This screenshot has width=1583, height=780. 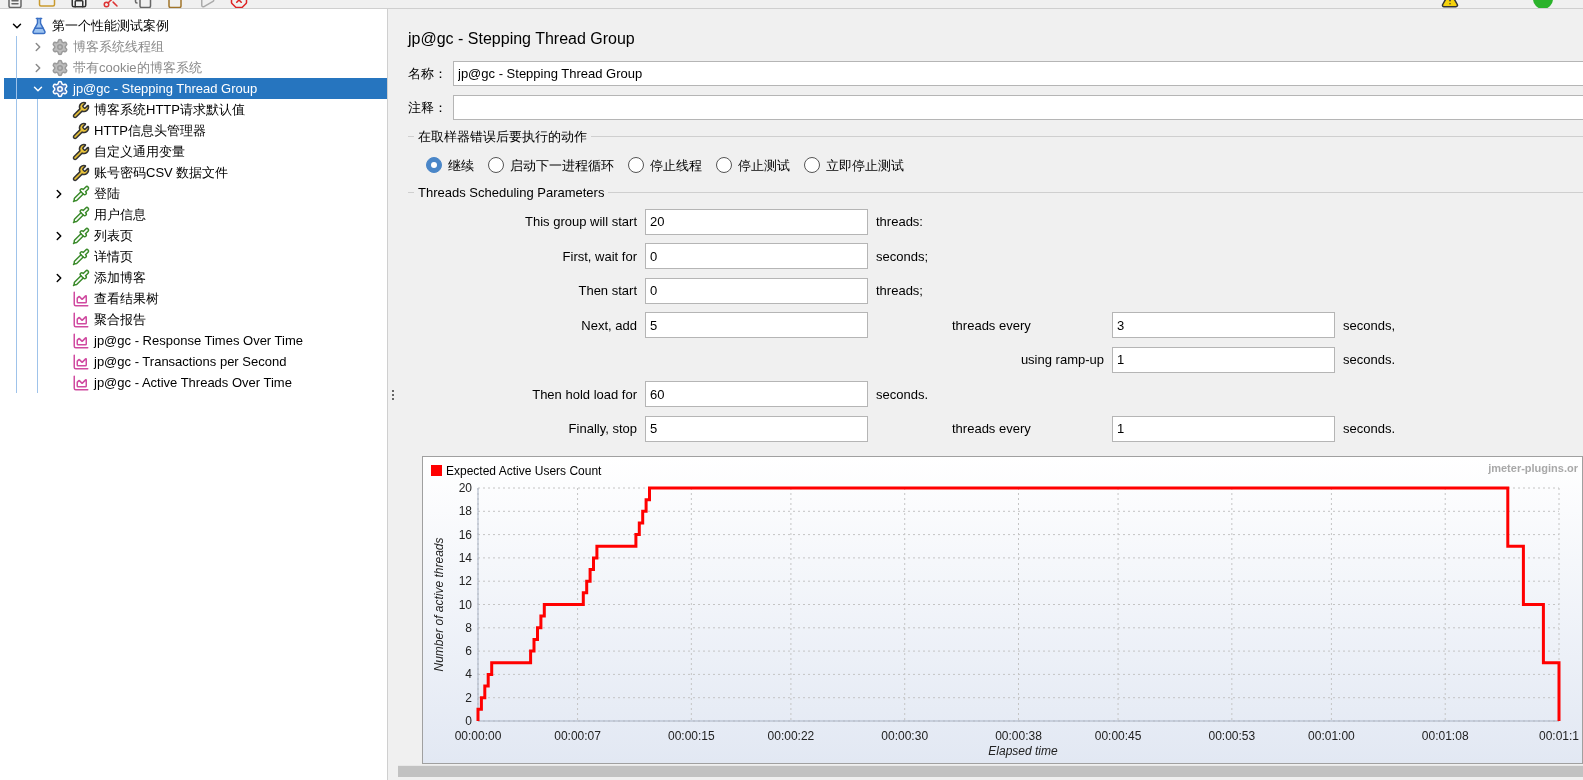 I want to click on y-tick-label: 16, so click(x=465, y=534).